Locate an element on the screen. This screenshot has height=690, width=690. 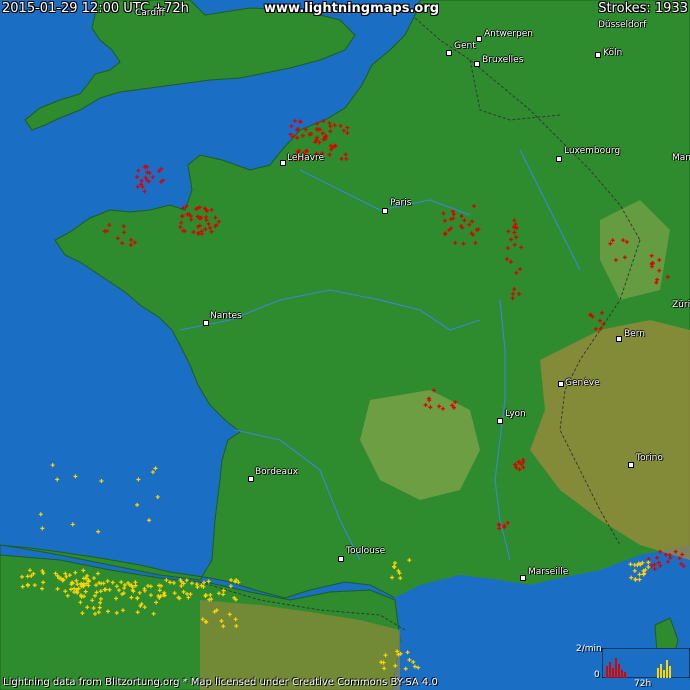
strike-count: Strokes: 1933 is located at coordinates (643, 8).